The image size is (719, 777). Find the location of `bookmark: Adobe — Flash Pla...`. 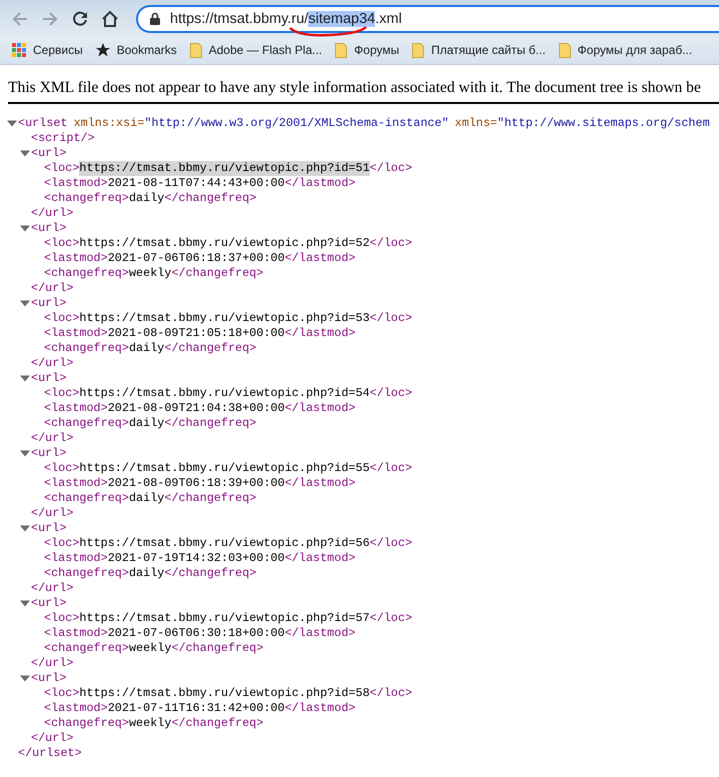

bookmark: Adobe — Flash Pla... is located at coordinates (256, 50).